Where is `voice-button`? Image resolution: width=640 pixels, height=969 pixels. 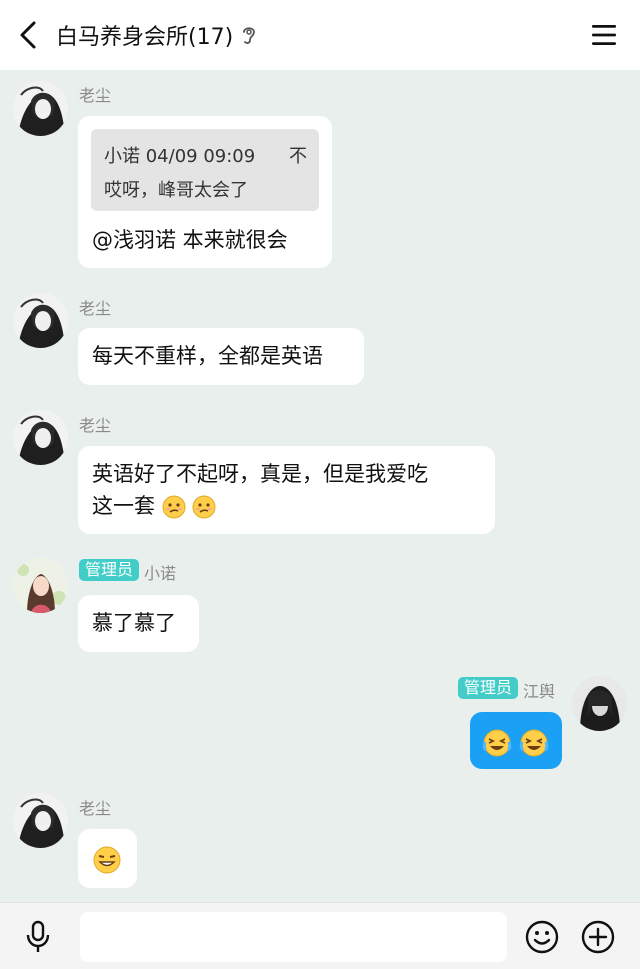
voice-button is located at coordinates (38, 937).